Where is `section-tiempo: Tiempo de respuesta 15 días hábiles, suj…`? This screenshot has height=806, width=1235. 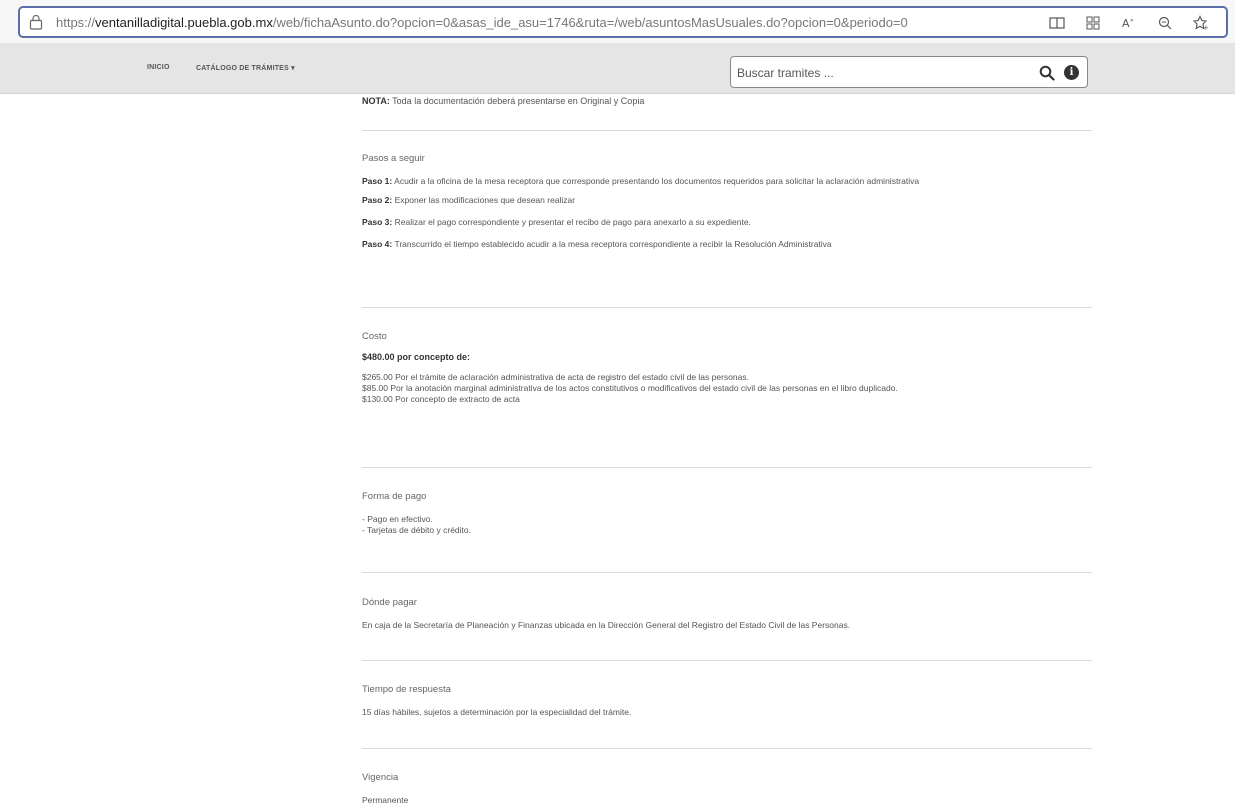
section-tiempo: Tiempo de respuesta 15 días hábiles, suj… is located at coordinates (727, 704).